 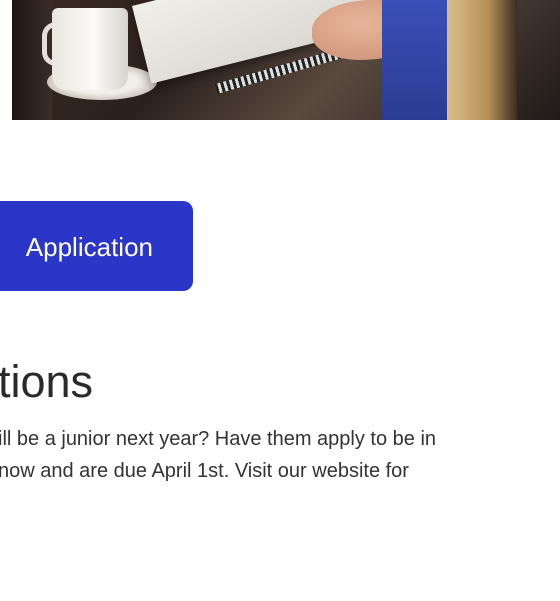 I want to click on application-button: Application, so click(x=96, y=246).